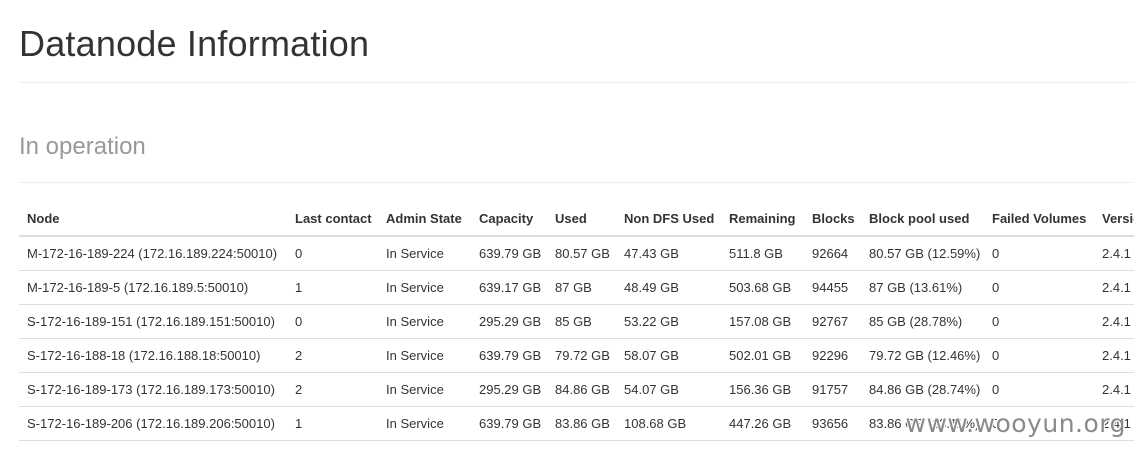 The image size is (1134, 456). Describe the element at coordinates (576, 82) in the screenshot. I see `title-divider` at that location.